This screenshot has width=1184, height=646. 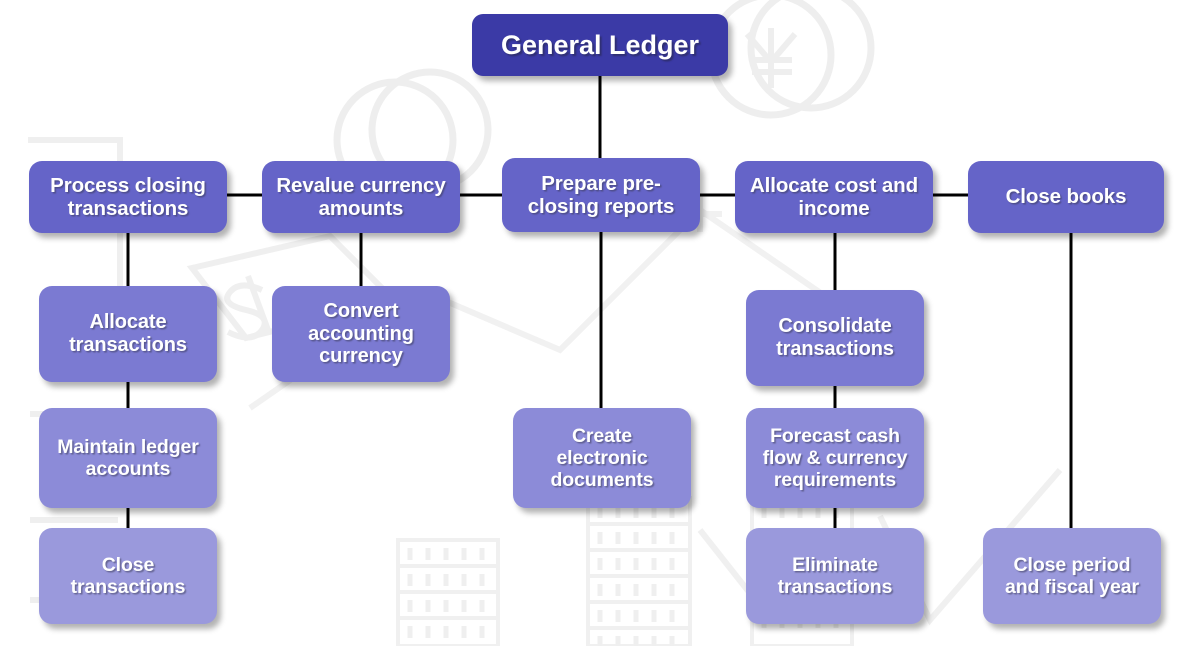 I want to click on node-forecast-cash-flow-and-currency-requirements-label: Forecast cash flow & currency requirements, so click(x=835, y=458).